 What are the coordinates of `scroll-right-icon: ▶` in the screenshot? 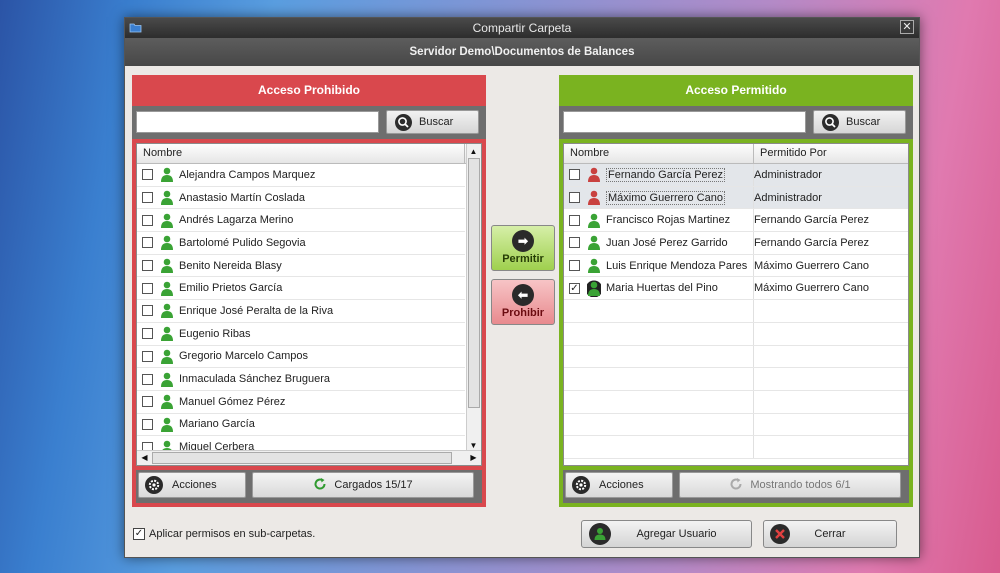 It's located at (473, 457).